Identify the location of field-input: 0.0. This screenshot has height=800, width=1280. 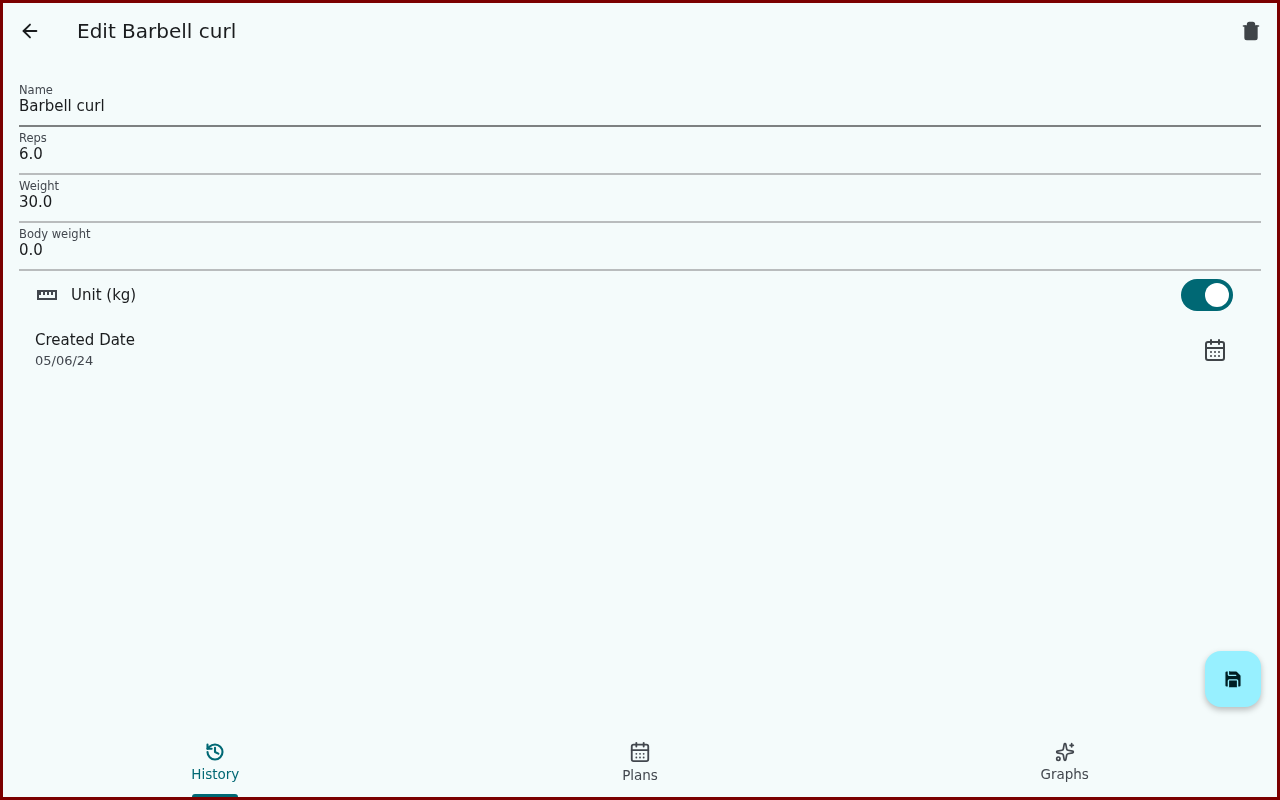
(640, 250).